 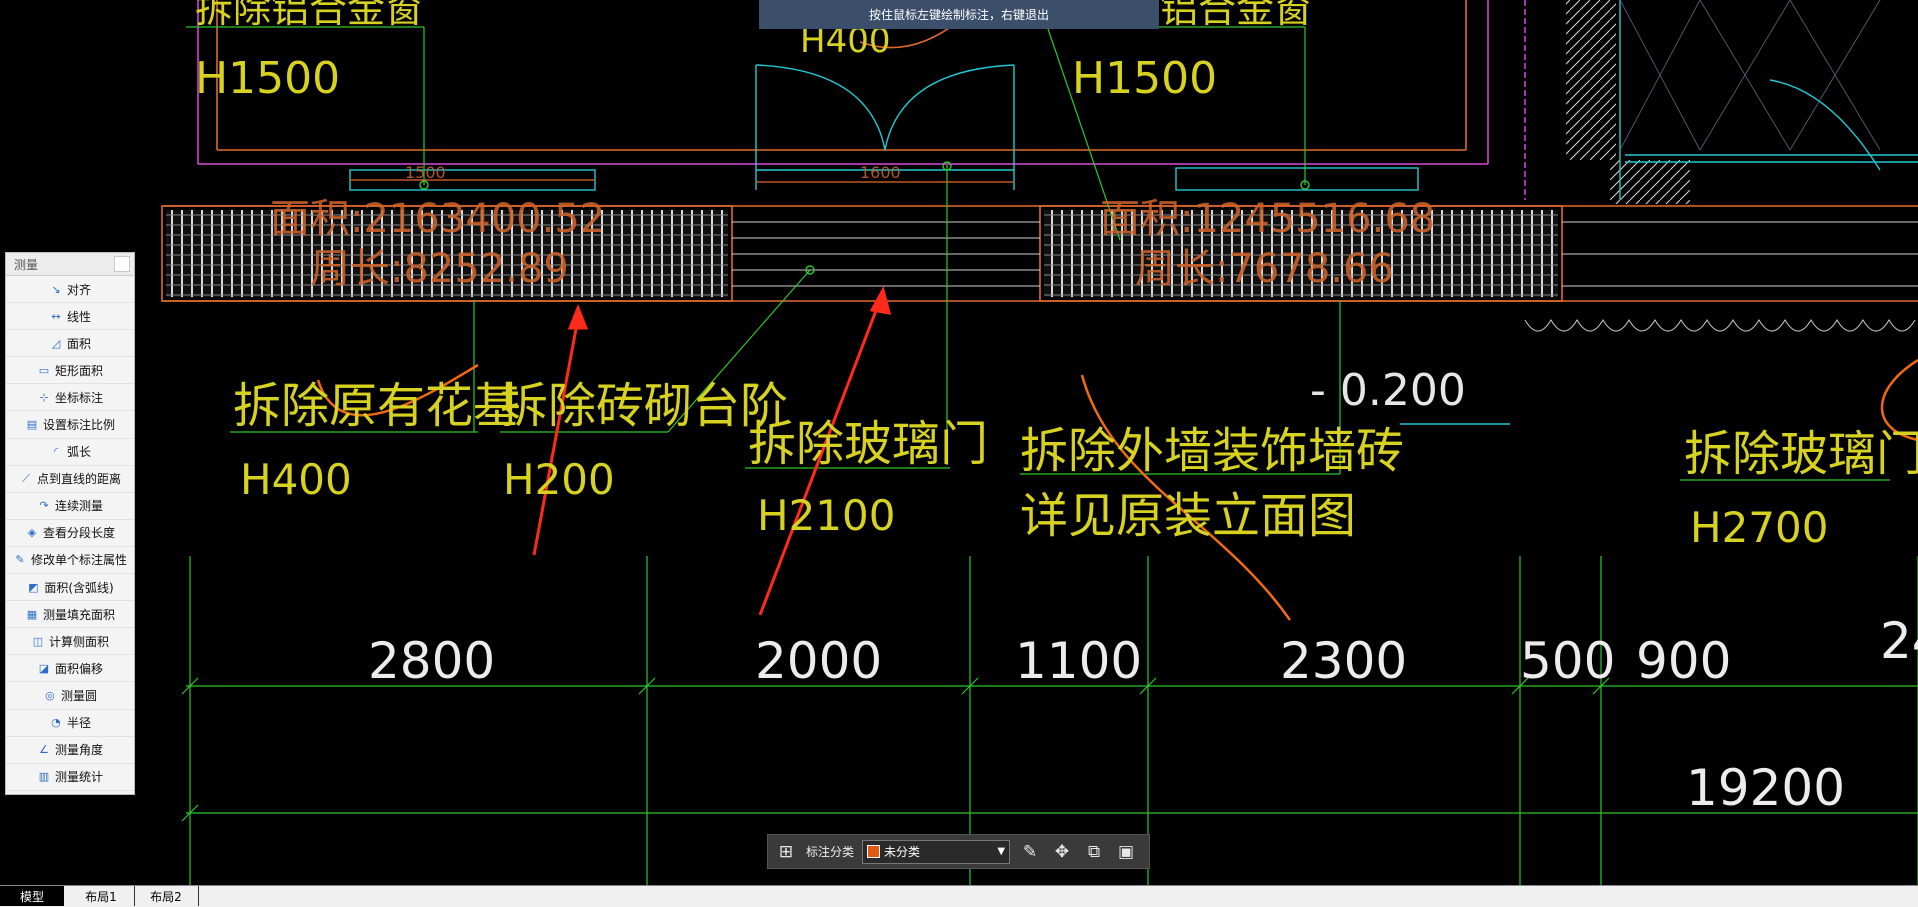 What do you see at coordinates (1212, 451) in the screenshot?
I see `label-wall-tile: 拆除外墙装饰墙砖` at bounding box center [1212, 451].